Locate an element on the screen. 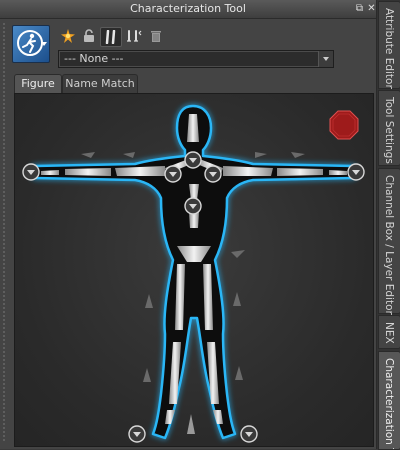  body-part-button is located at coordinates (134, 36).